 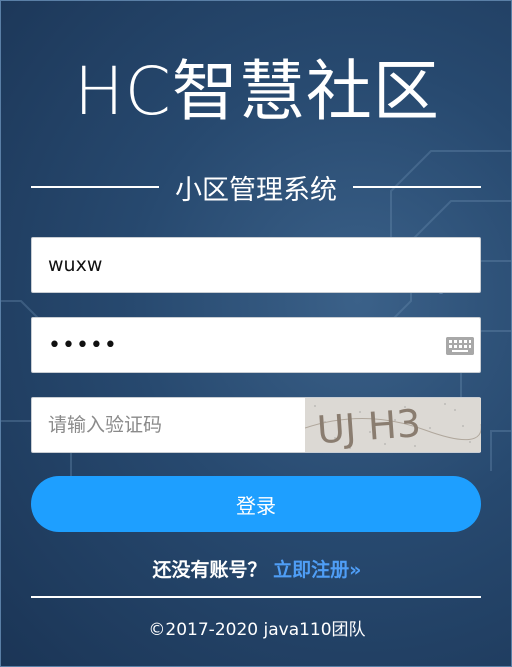 I want to click on password-field, so click(x=256, y=345).